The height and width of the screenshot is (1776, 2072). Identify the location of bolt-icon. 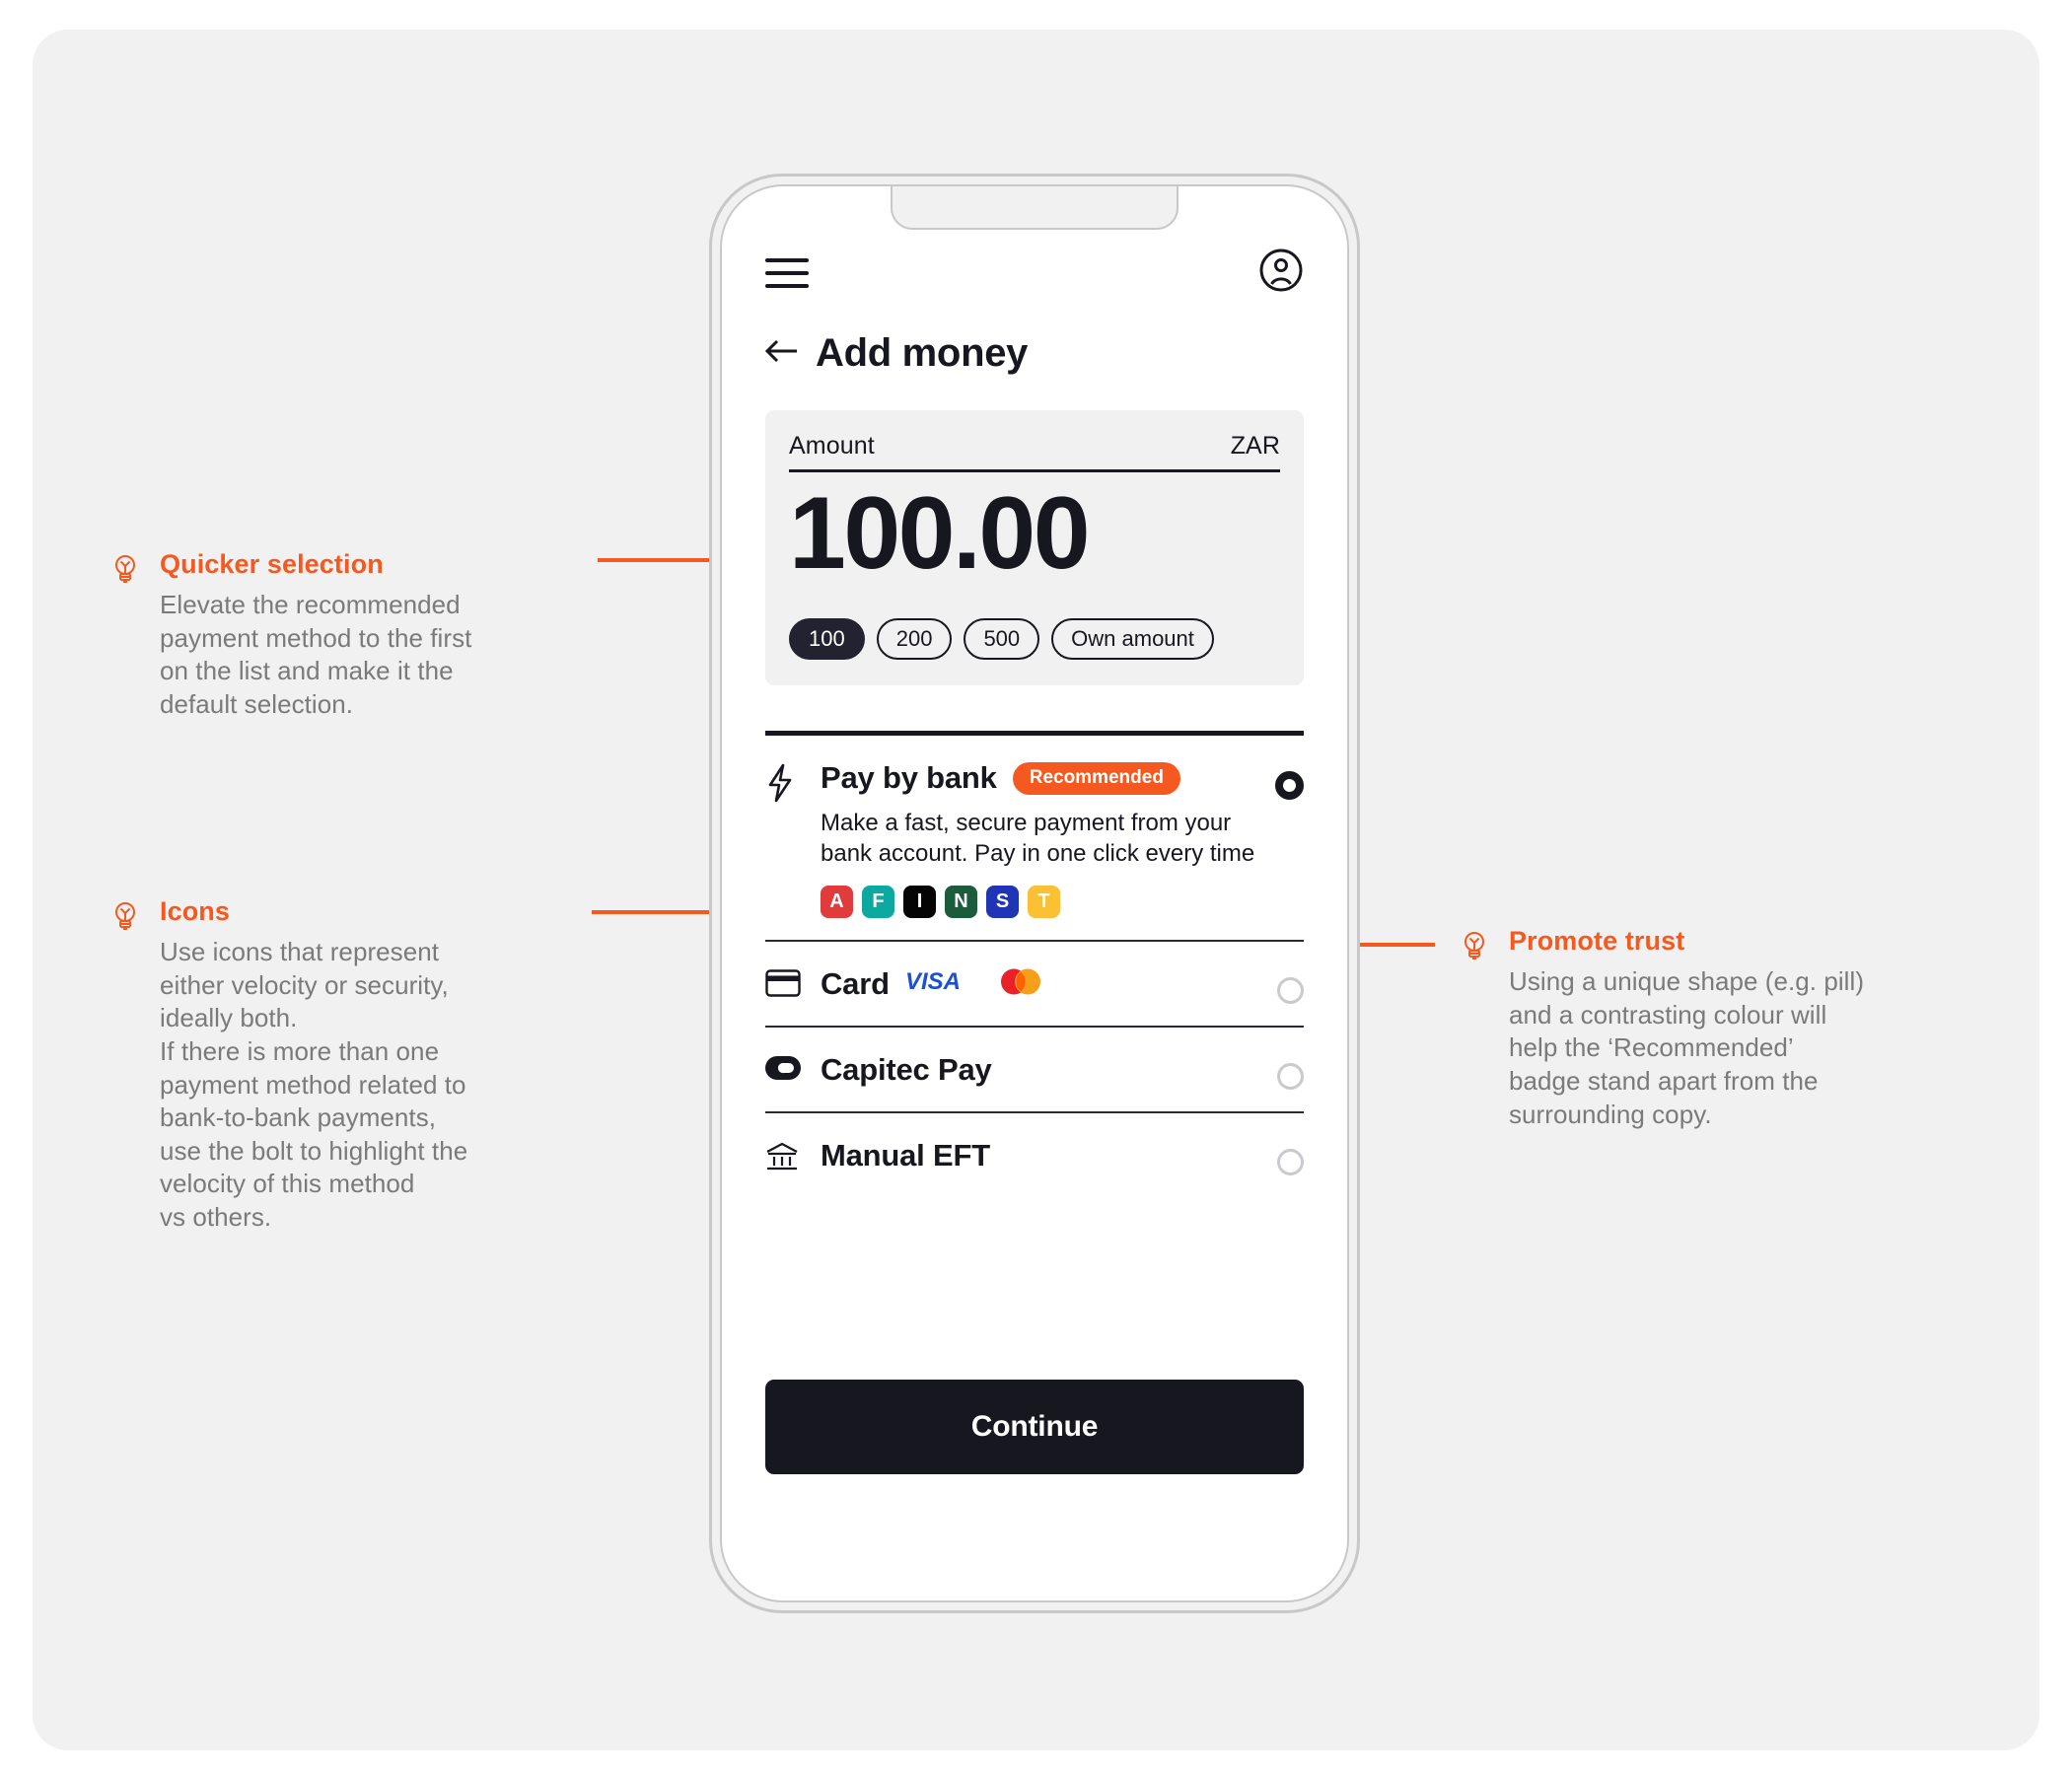
(786, 783).